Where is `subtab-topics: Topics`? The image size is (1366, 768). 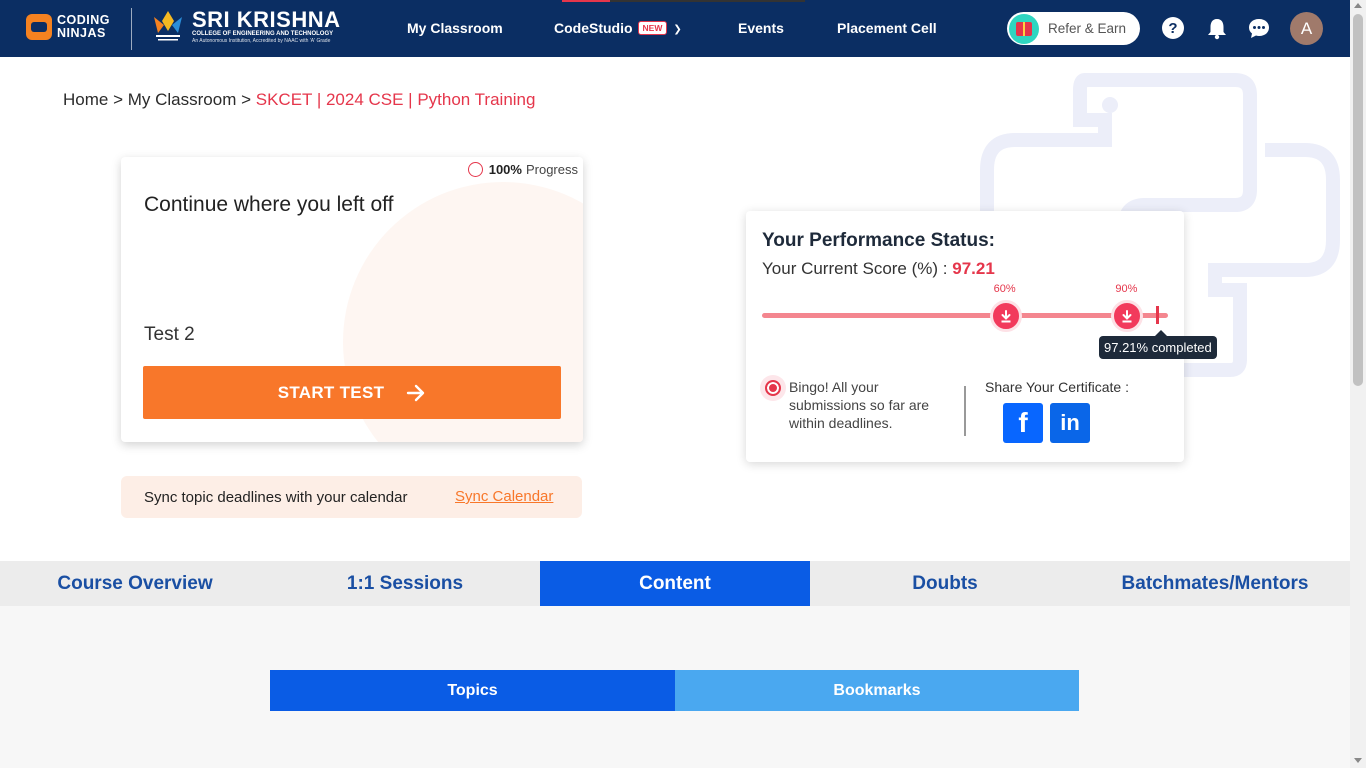 subtab-topics: Topics is located at coordinates (472, 690).